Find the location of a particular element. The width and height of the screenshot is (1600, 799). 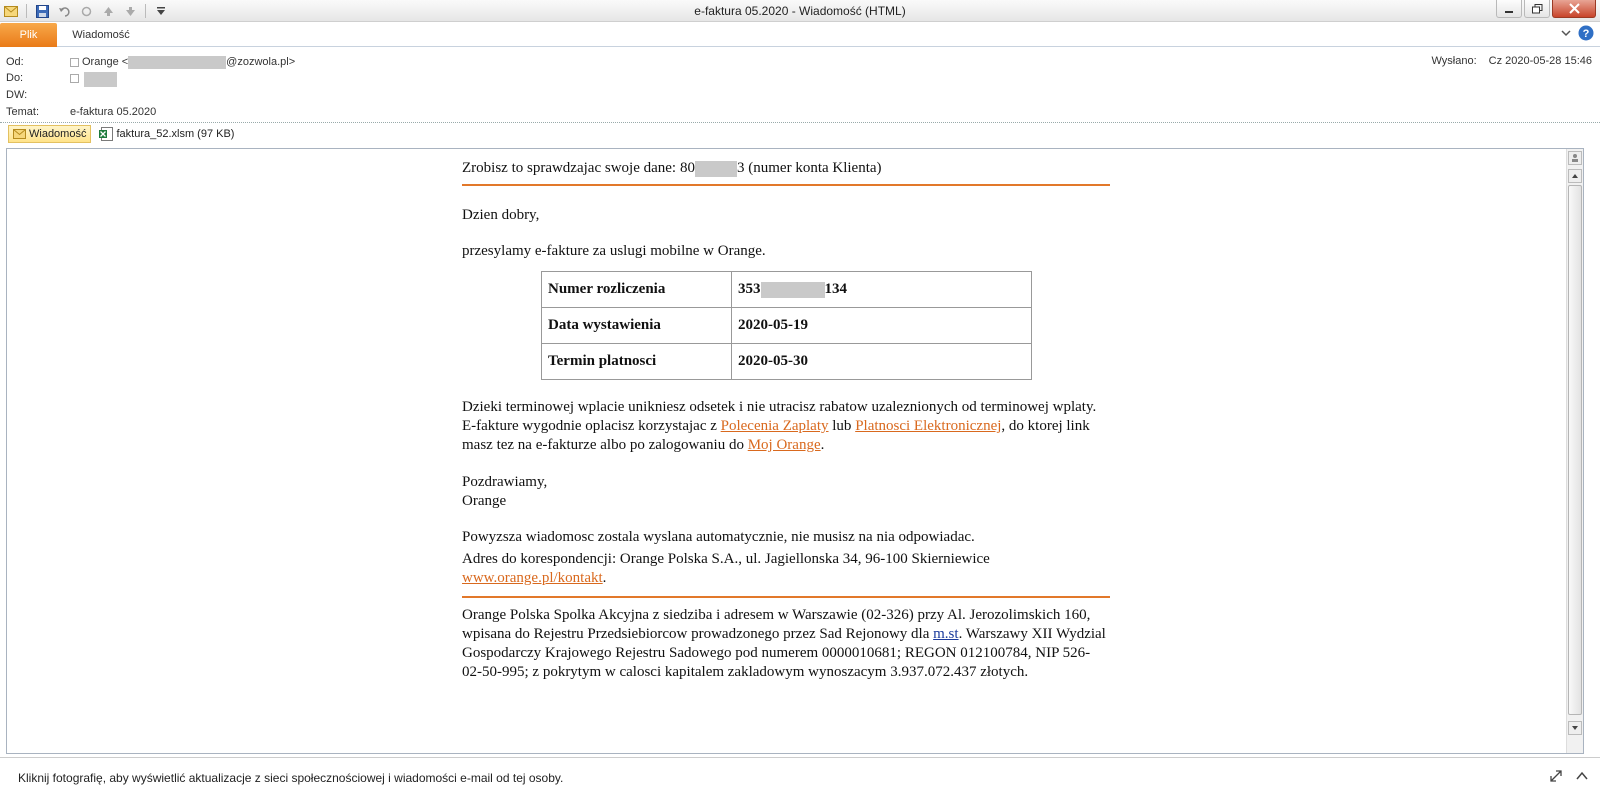

table-cell-value: 2020-05-30 is located at coordinates (881, 361).